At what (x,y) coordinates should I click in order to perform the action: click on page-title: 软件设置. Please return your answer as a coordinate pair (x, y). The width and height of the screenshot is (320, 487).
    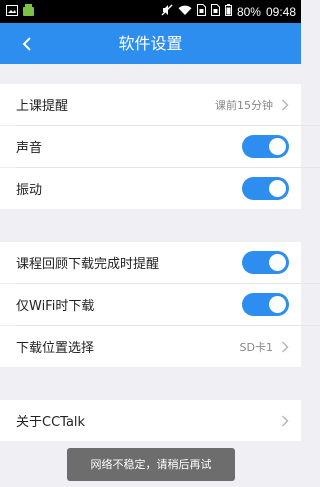
    Looking at the image, I should click on (150, 43).